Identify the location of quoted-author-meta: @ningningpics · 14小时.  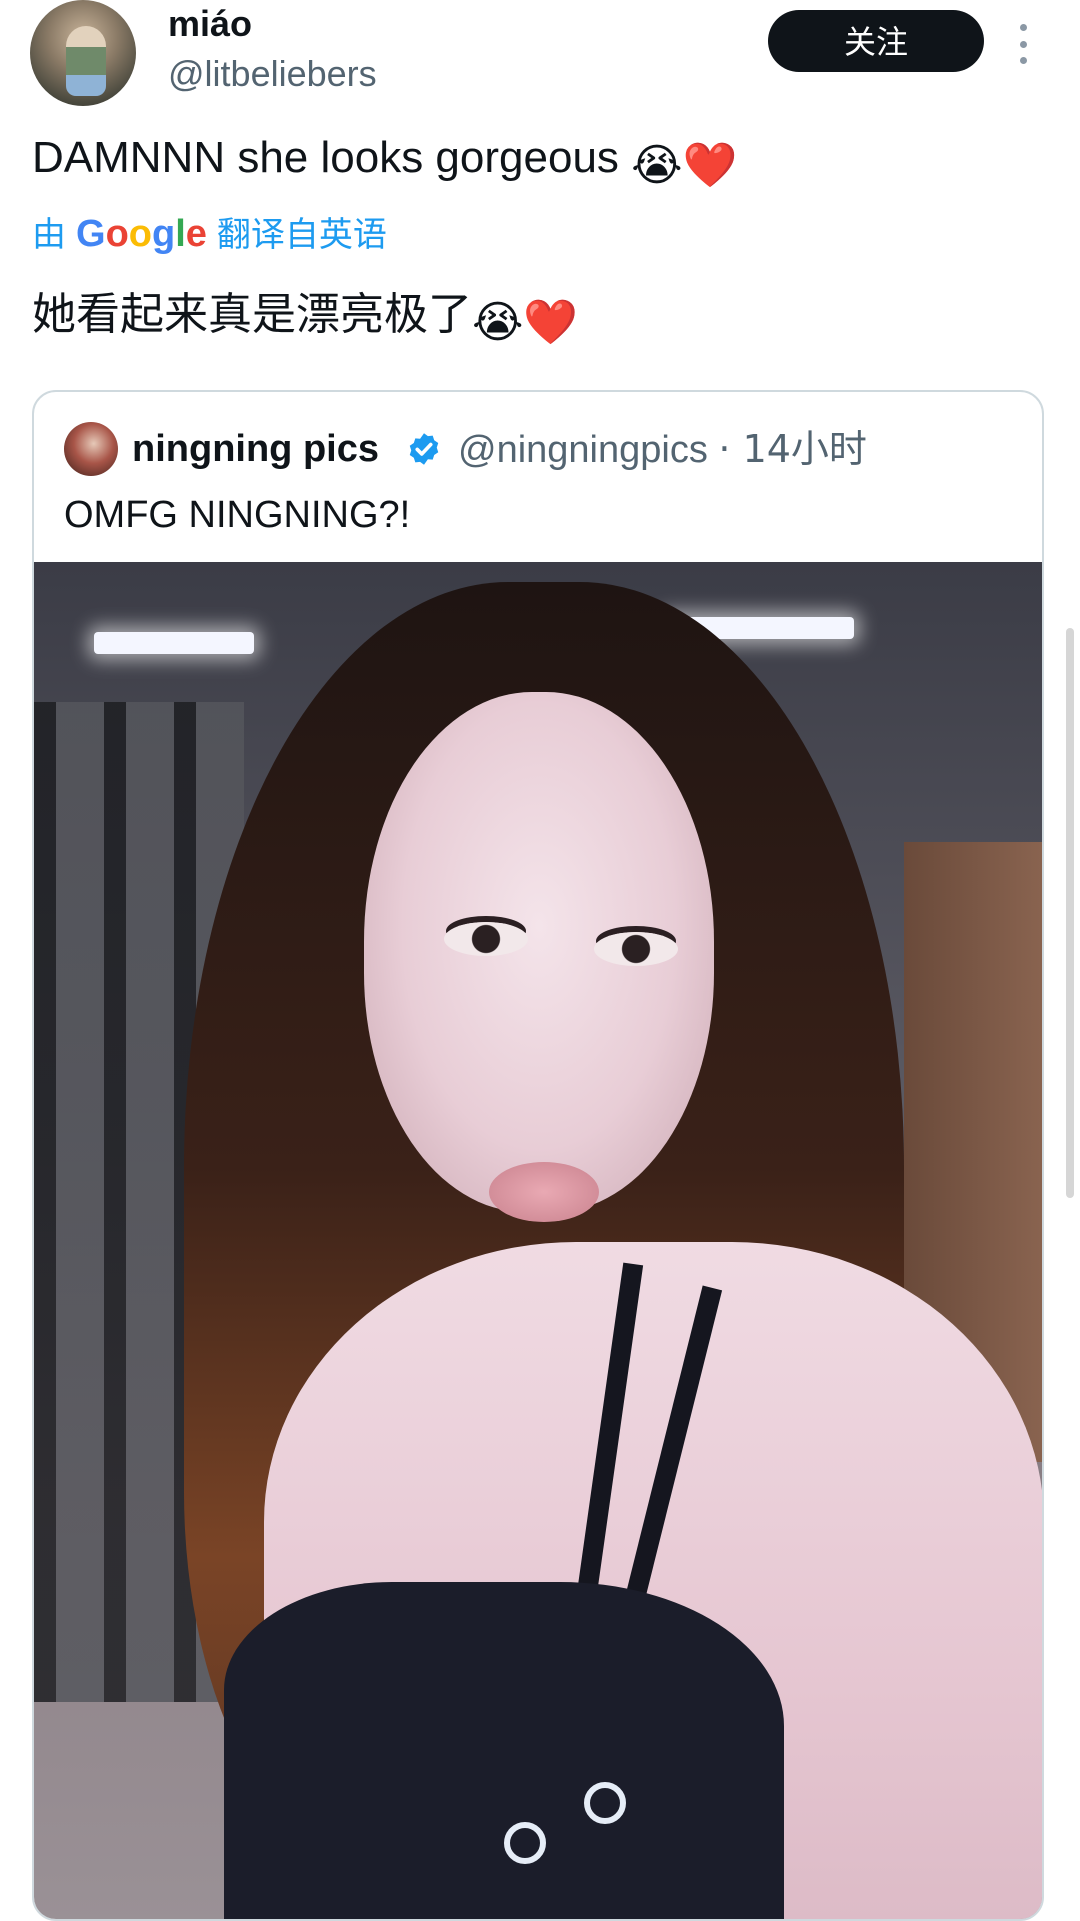
(662, 449).